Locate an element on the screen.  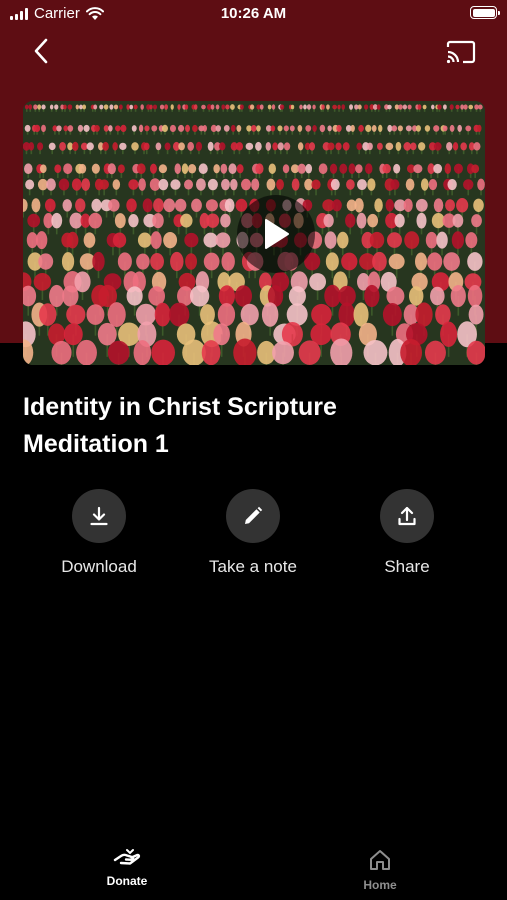
share-icon is located at coordinates (407, 516).